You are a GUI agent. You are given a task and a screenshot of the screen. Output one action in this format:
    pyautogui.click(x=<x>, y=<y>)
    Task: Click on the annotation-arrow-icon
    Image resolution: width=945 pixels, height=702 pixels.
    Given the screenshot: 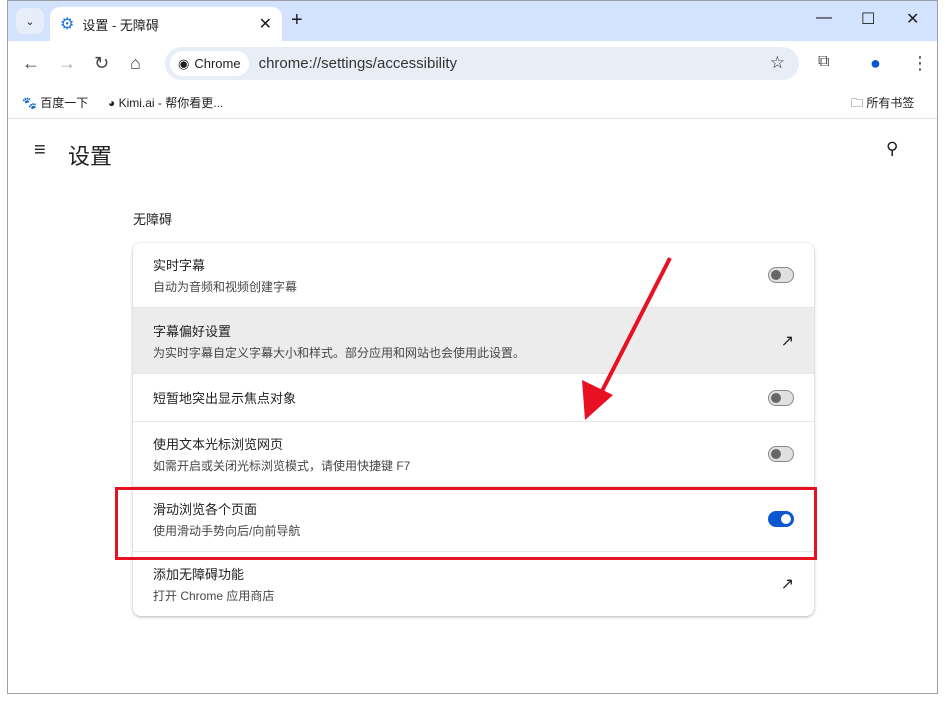 What is the action you would take?
    pyautogui.click(x=627, y=338)
    